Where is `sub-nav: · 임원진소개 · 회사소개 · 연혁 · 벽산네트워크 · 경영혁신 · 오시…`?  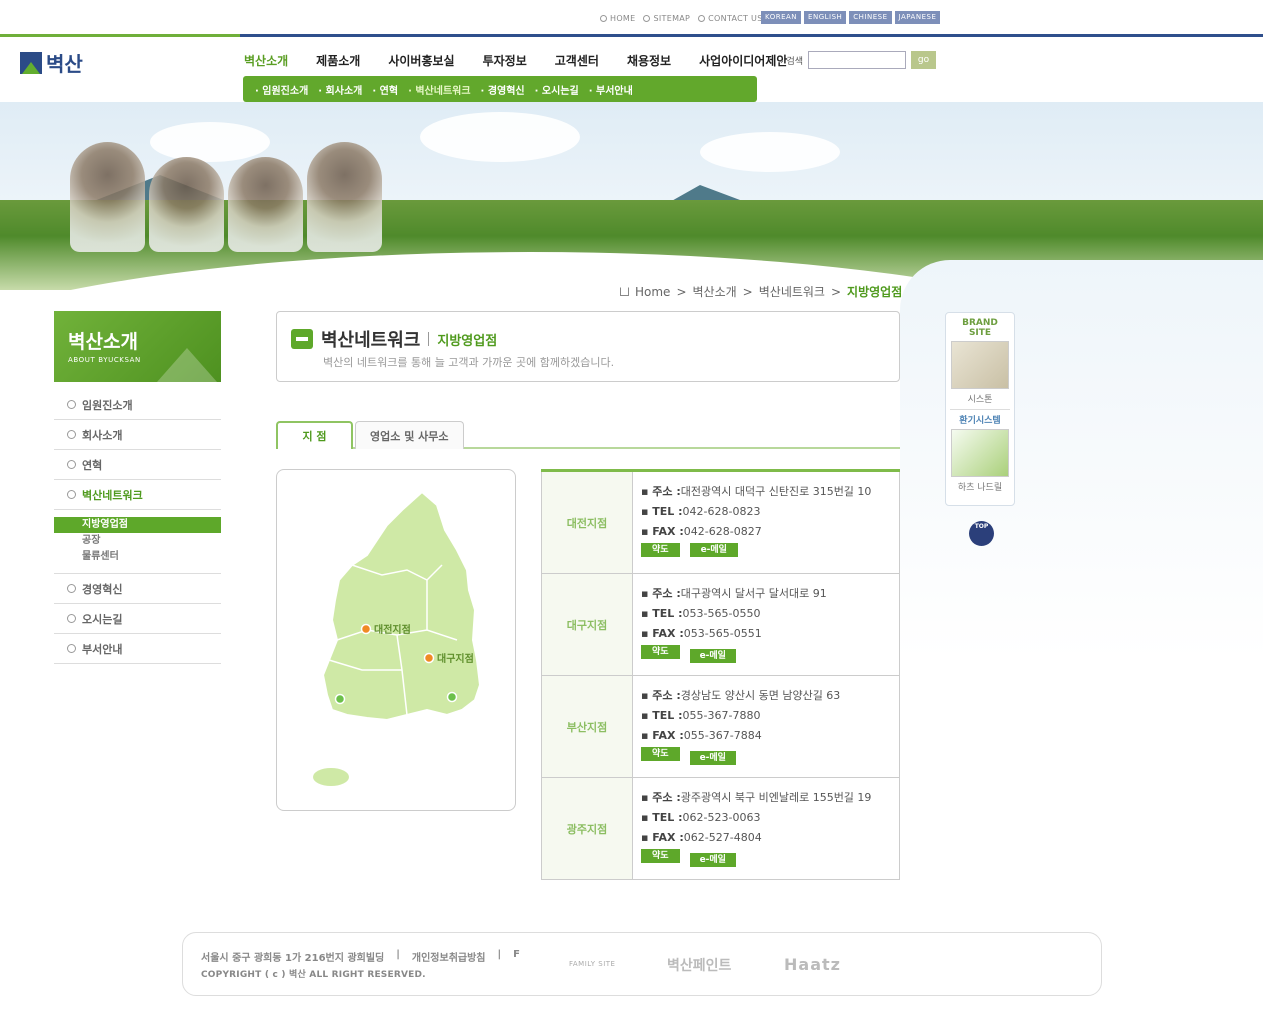
sub-nav: · 임원진소개 · 회사소개 · 연혁 · 벽산네트워크 · 경영혁신 · 오시… is located at coordinates (500, 89).